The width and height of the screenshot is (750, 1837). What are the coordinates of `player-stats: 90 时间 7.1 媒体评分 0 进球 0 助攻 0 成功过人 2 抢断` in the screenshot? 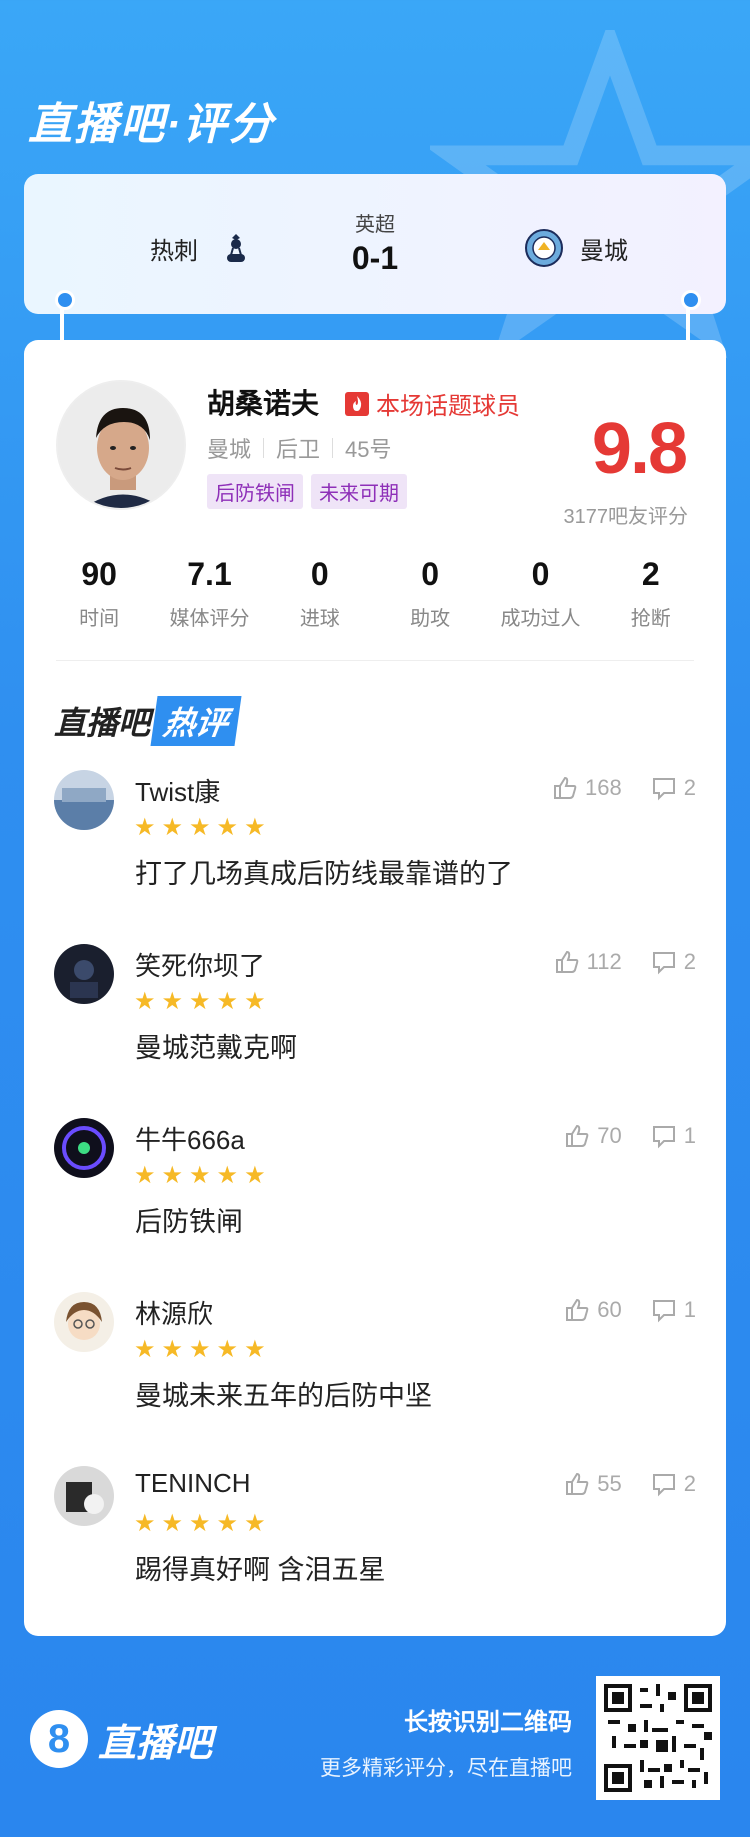 It's located at (375, 591).